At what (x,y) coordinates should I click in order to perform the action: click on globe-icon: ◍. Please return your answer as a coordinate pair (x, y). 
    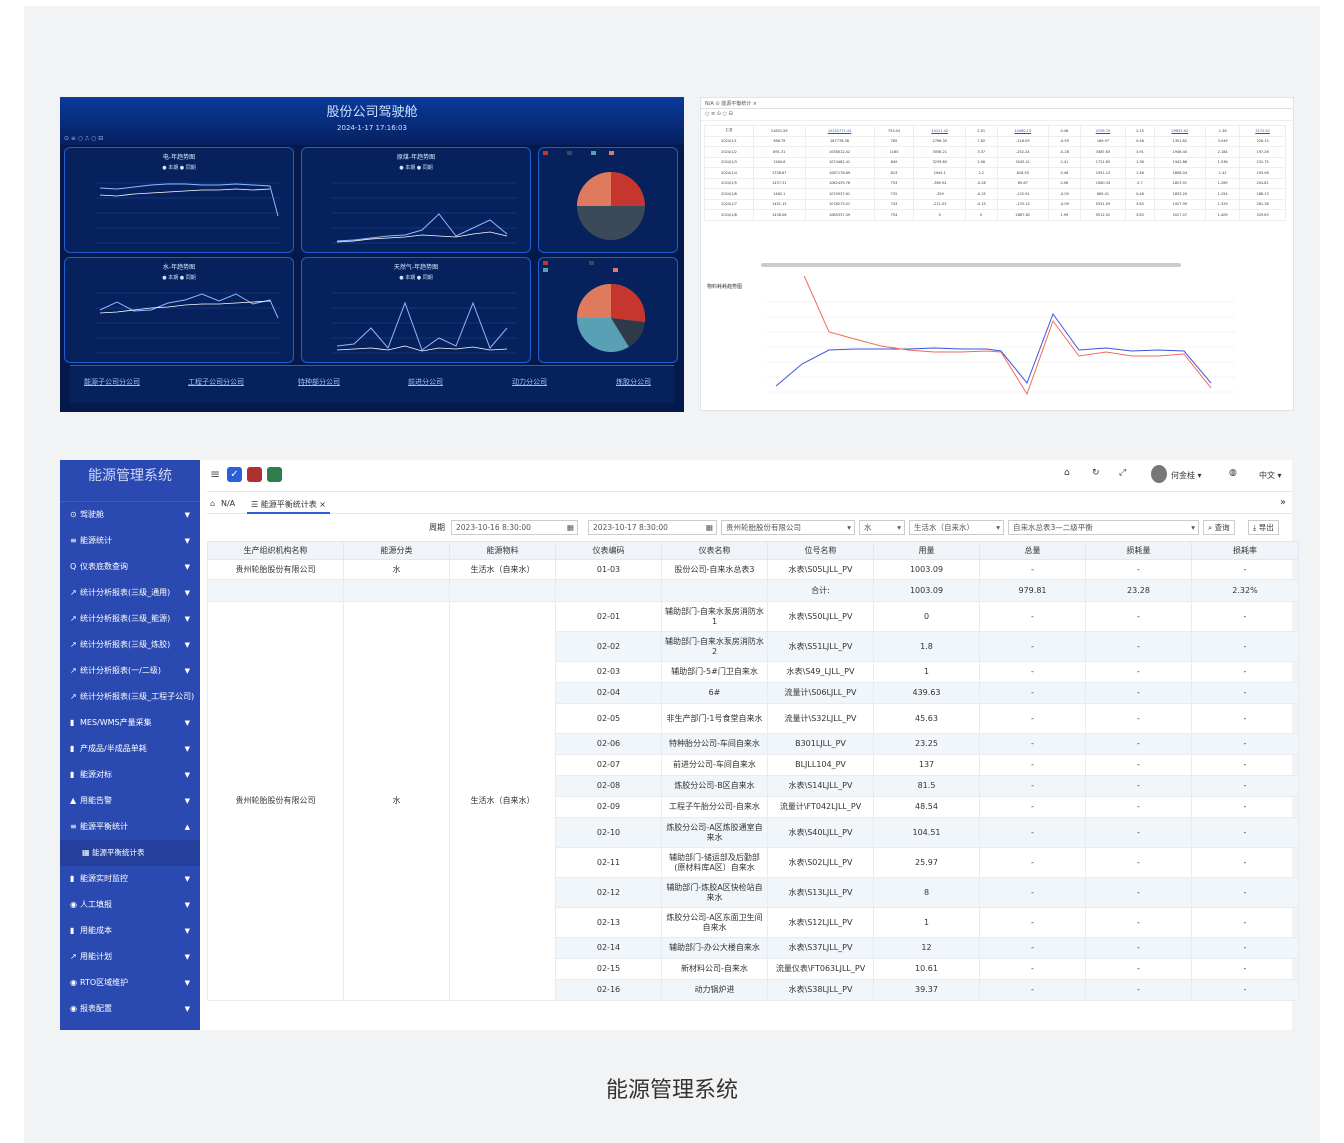
    Looking at the image, I should click on (1233, 473).